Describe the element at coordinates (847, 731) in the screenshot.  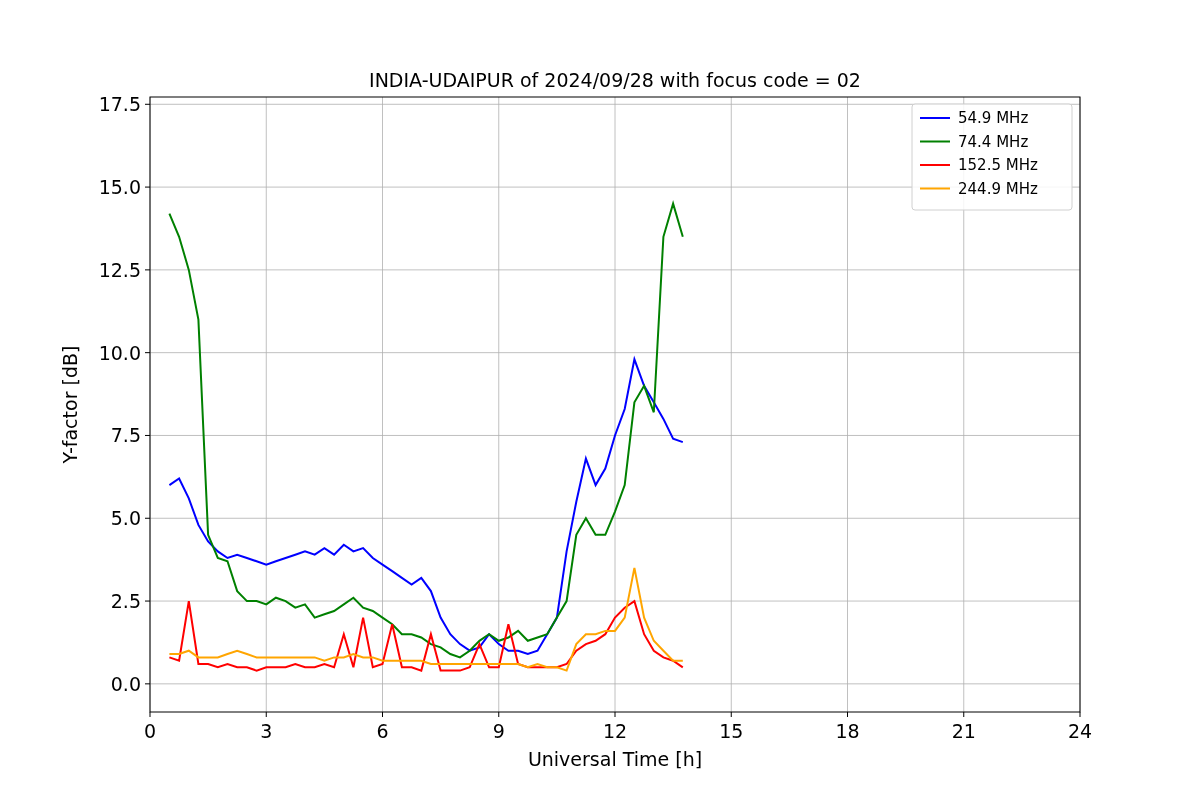
I see `tick-label: 18` at that location.